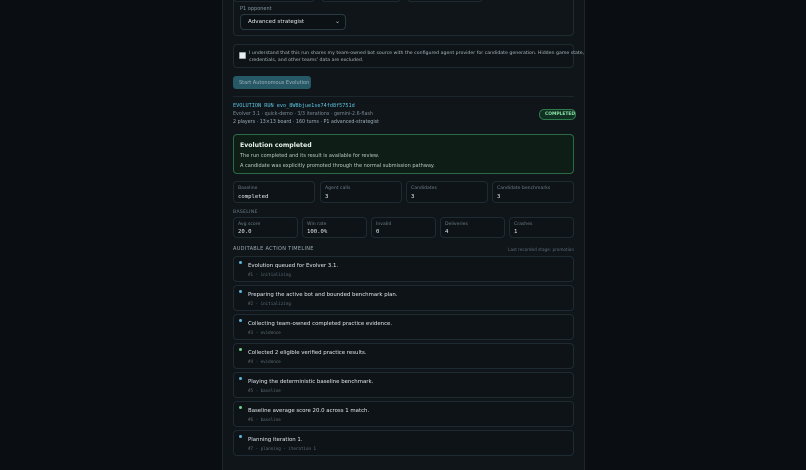 The width and height of the screenshot is (806, 470). I want to click on status-badge-label: COMPLETED, so click(560, 114).